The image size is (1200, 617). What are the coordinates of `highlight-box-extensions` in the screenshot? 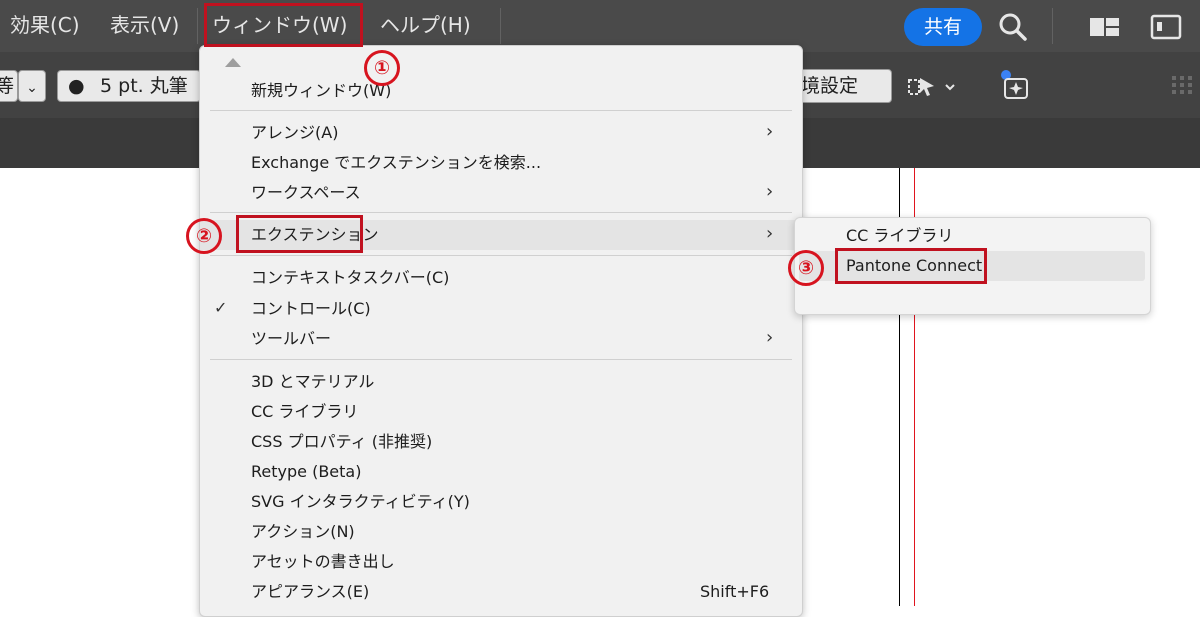 It's located at (299, 234).